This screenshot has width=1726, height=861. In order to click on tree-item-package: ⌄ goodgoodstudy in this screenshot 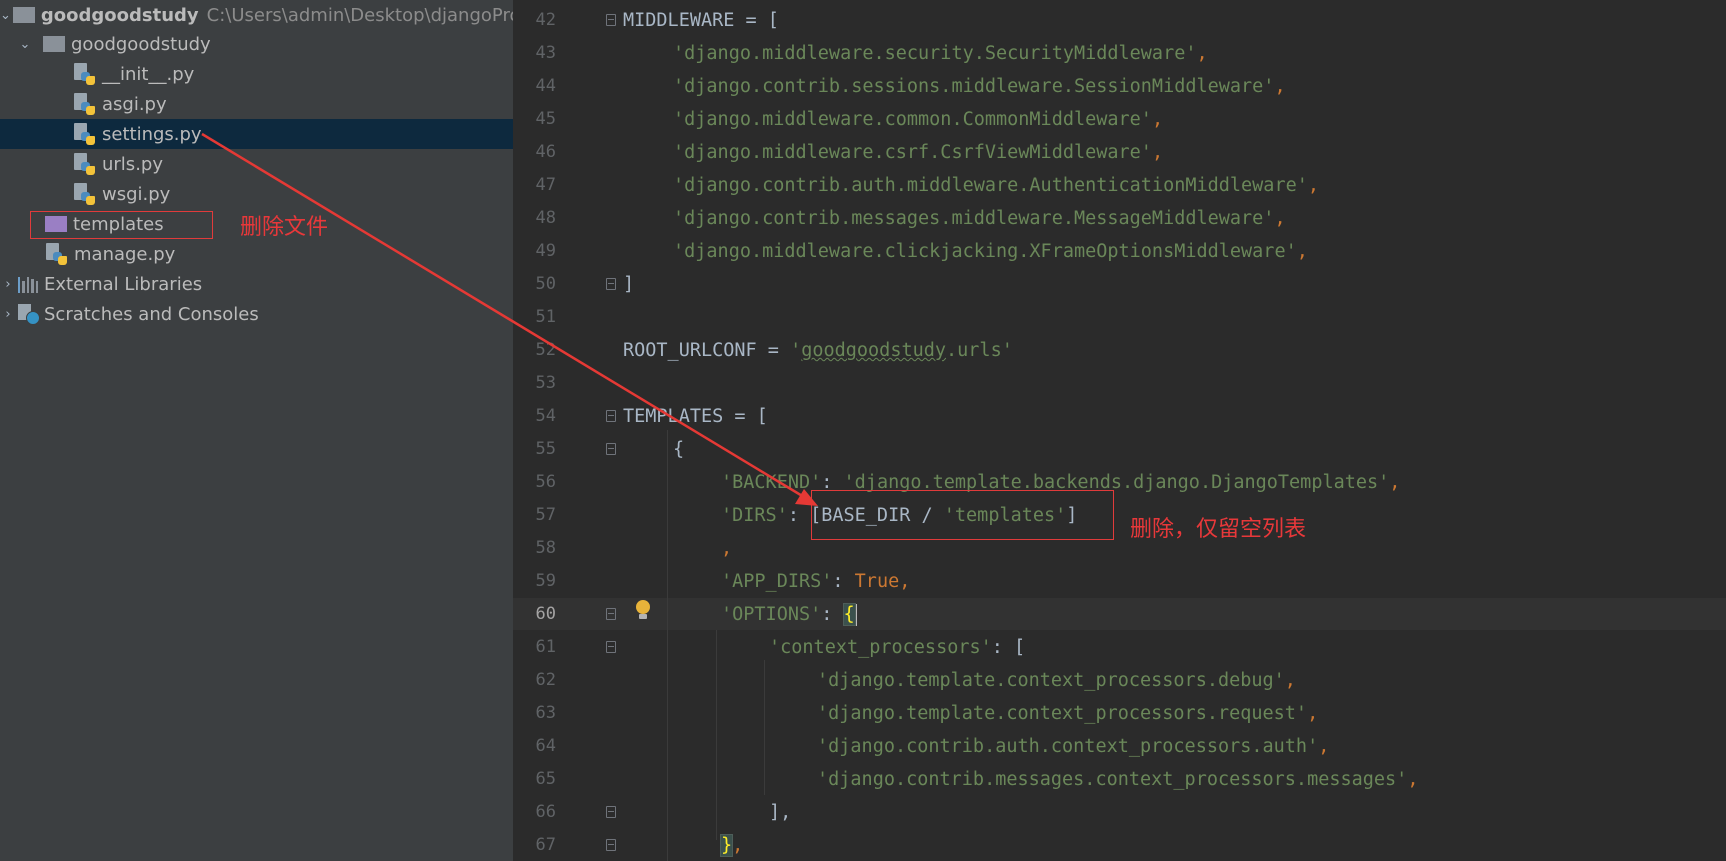, I will do `click(256, 44)`.